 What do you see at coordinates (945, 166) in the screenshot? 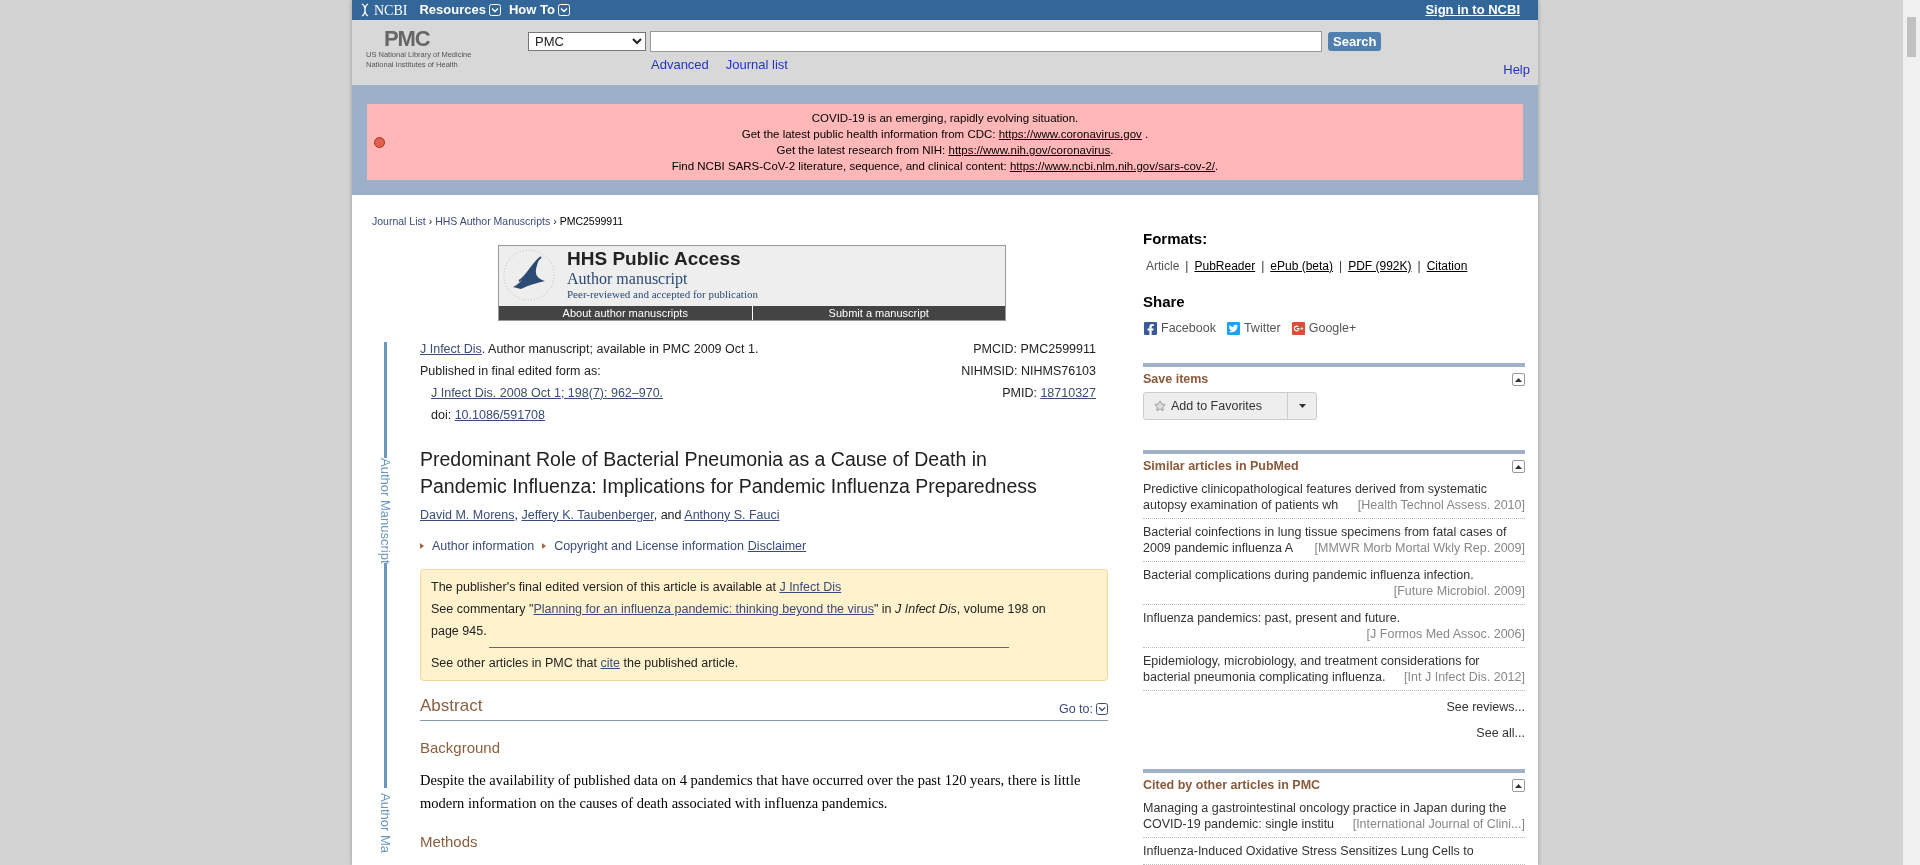
I see `alert-text: Find NCBI SARS-CoV-2 literature, sequence, and clinical content: https://www.ncbi.nlm.nih.gov/sars-cov-2/.` at bounding box center [945, 166].